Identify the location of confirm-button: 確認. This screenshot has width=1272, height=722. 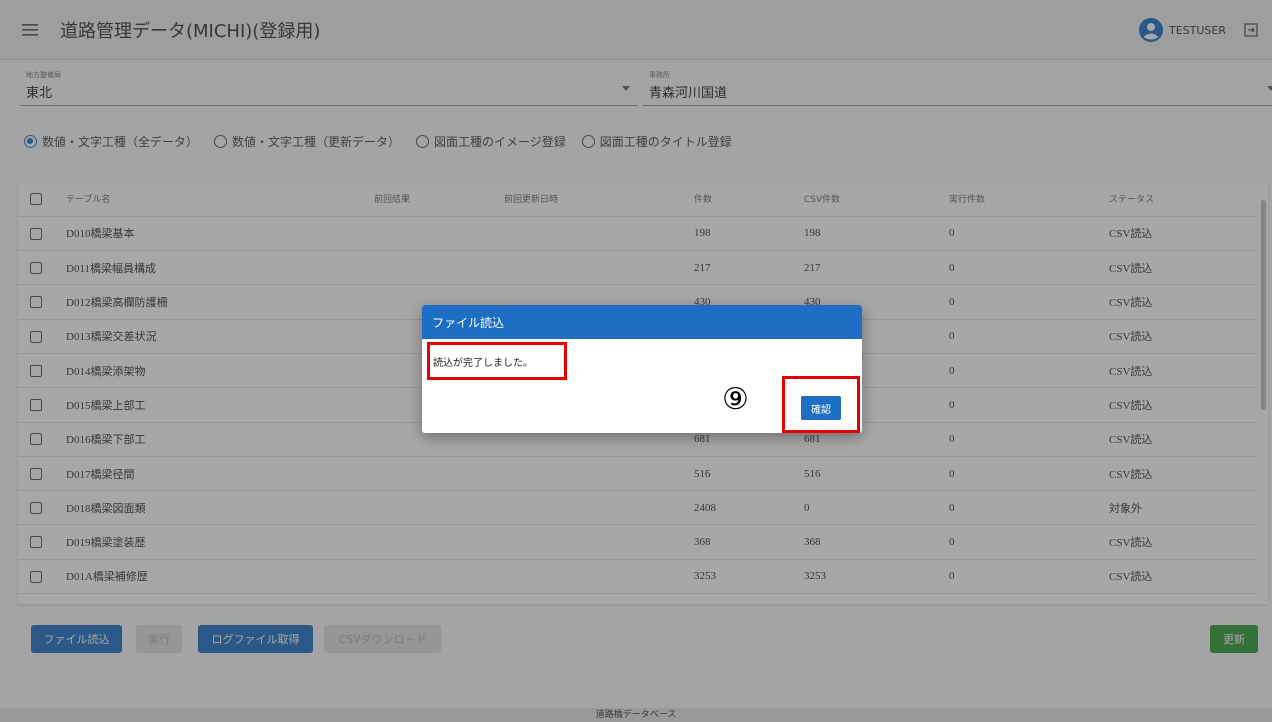
(821, 408).